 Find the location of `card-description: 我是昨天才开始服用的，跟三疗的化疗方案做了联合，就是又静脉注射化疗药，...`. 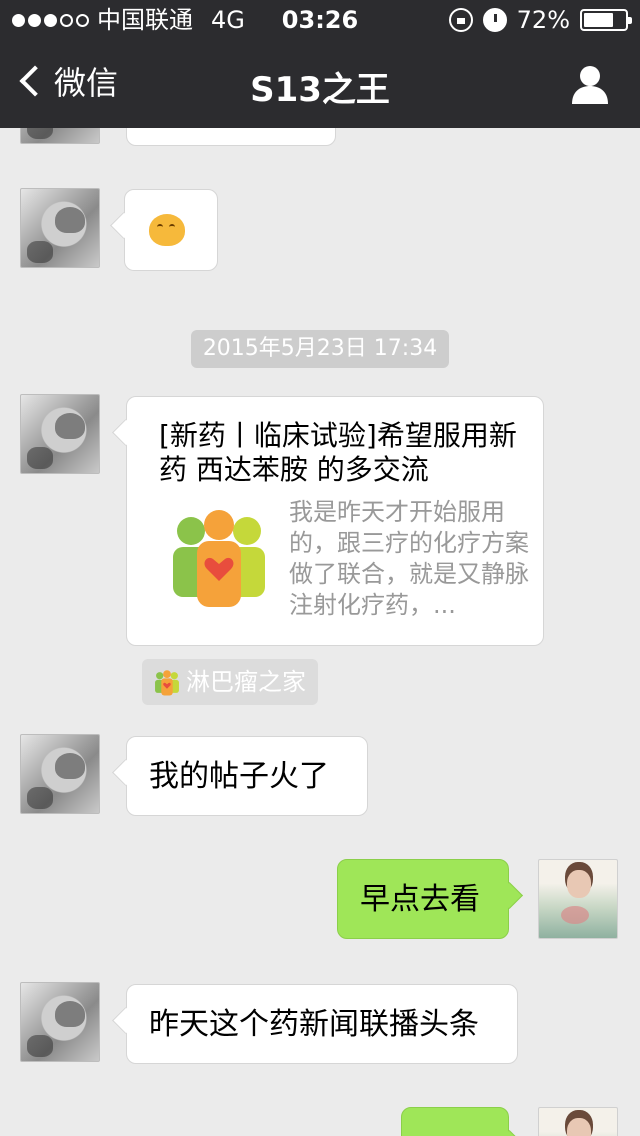

card-description: 我是昨天才开始服用的，跟三疗的化疗方案做了联合，就是又静脉注射化疗药，... is located at coordinates (409, 558).